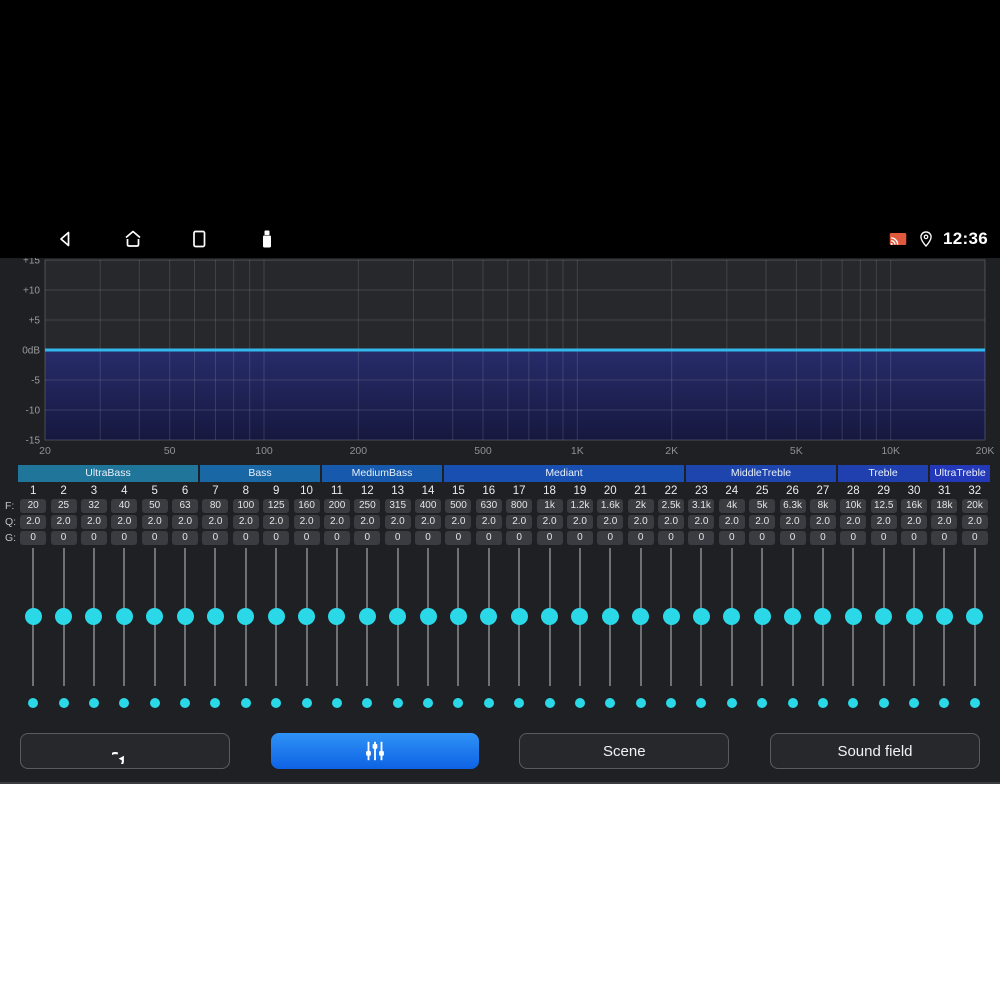 The height and width of the screenshot is (1000, 1000). What do you see at coordinates (125, 751) in the screenshot?
I see `reset-button` at bounding box center [125, 751].